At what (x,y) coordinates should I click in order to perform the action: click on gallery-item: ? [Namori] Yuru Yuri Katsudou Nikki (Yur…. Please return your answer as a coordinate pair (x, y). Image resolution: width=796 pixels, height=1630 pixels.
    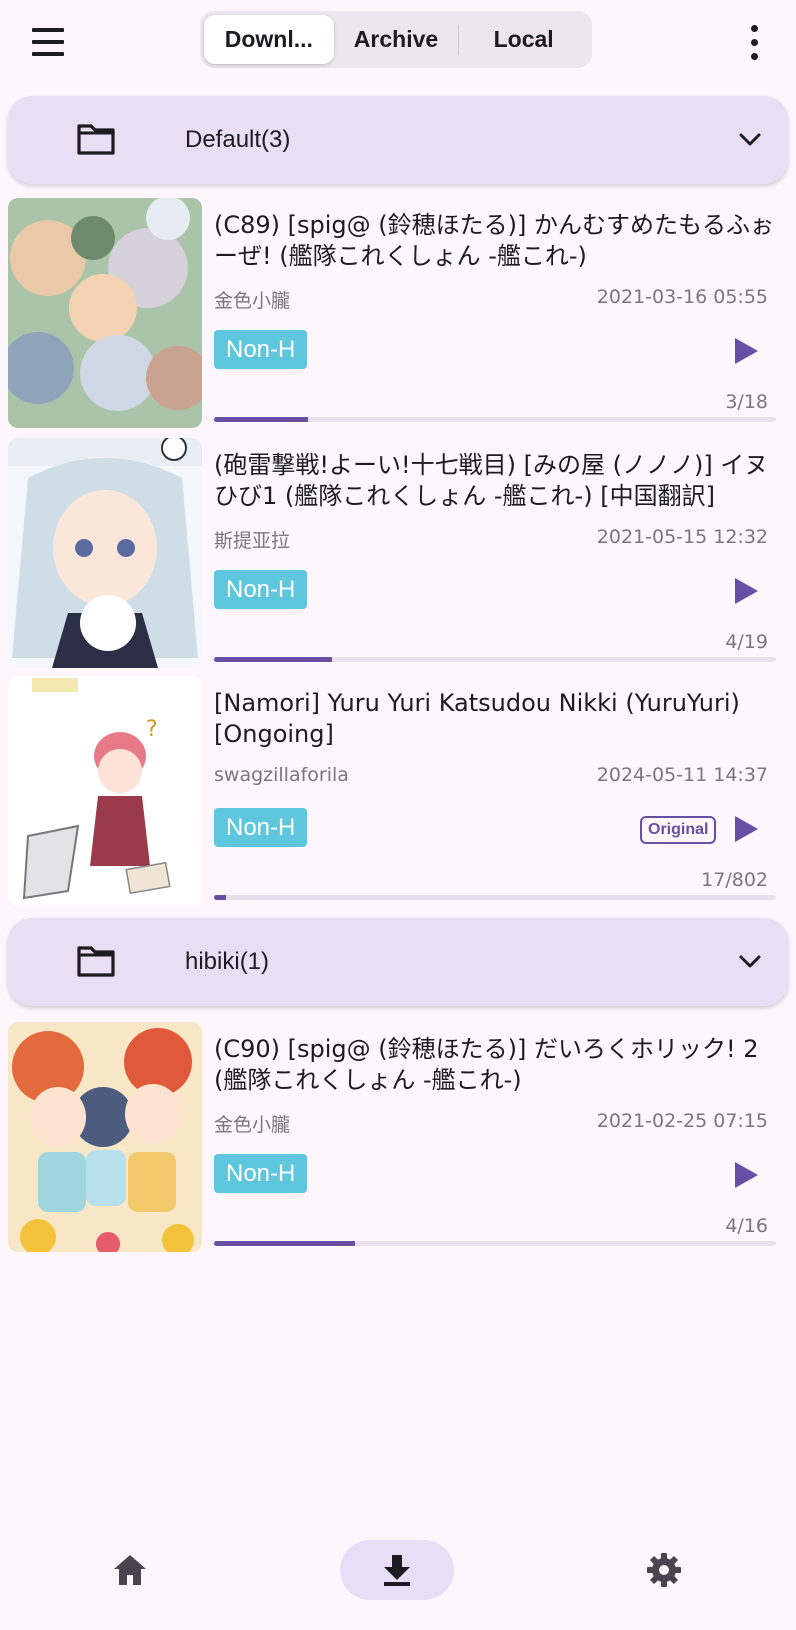
    Looking at the image, I should click on (398, 792).